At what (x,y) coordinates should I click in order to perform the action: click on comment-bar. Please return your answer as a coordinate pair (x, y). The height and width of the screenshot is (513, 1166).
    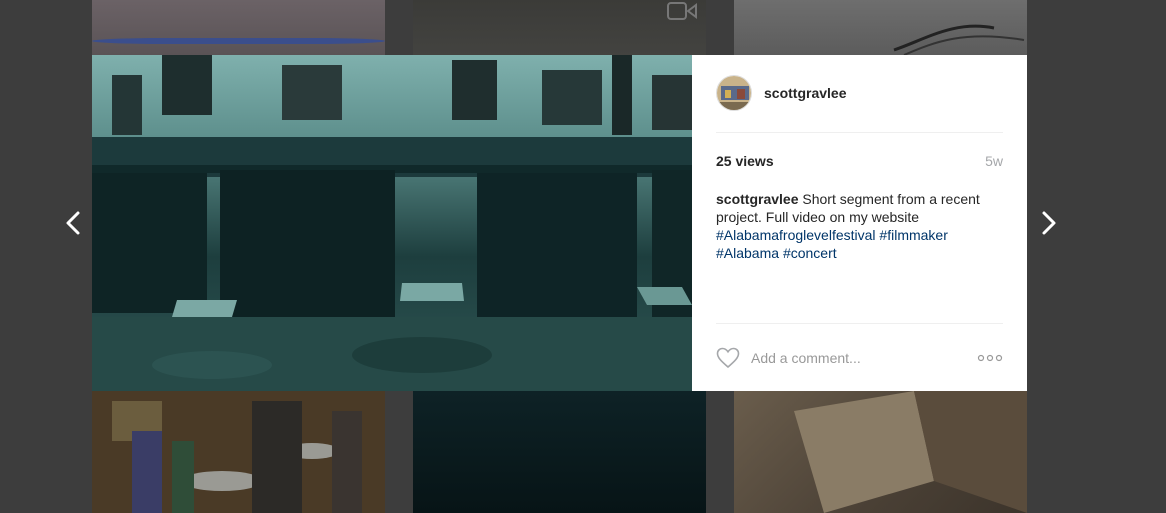
    Looking at the image, I should click on (859, 358).